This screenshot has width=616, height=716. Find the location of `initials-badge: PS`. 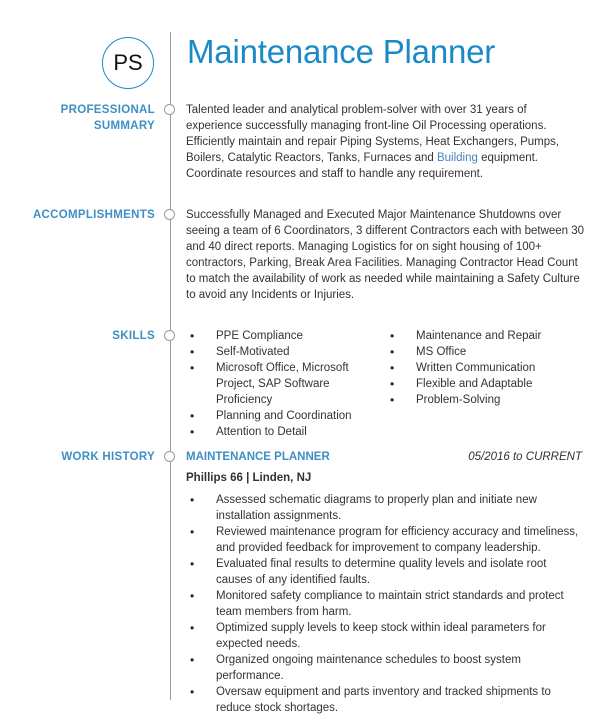

initials-badge: PS is located at coordinates (128, 63).